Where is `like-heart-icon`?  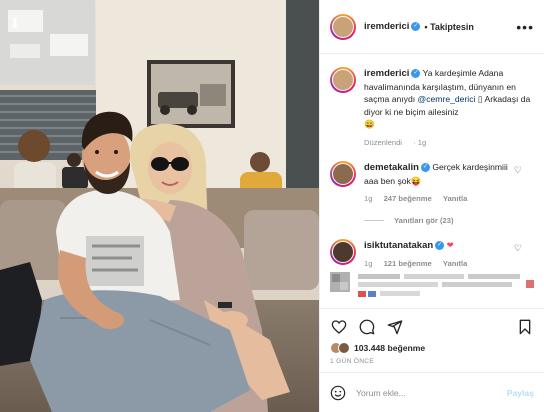 like-heart-icon is located at coordinates (339, 327).